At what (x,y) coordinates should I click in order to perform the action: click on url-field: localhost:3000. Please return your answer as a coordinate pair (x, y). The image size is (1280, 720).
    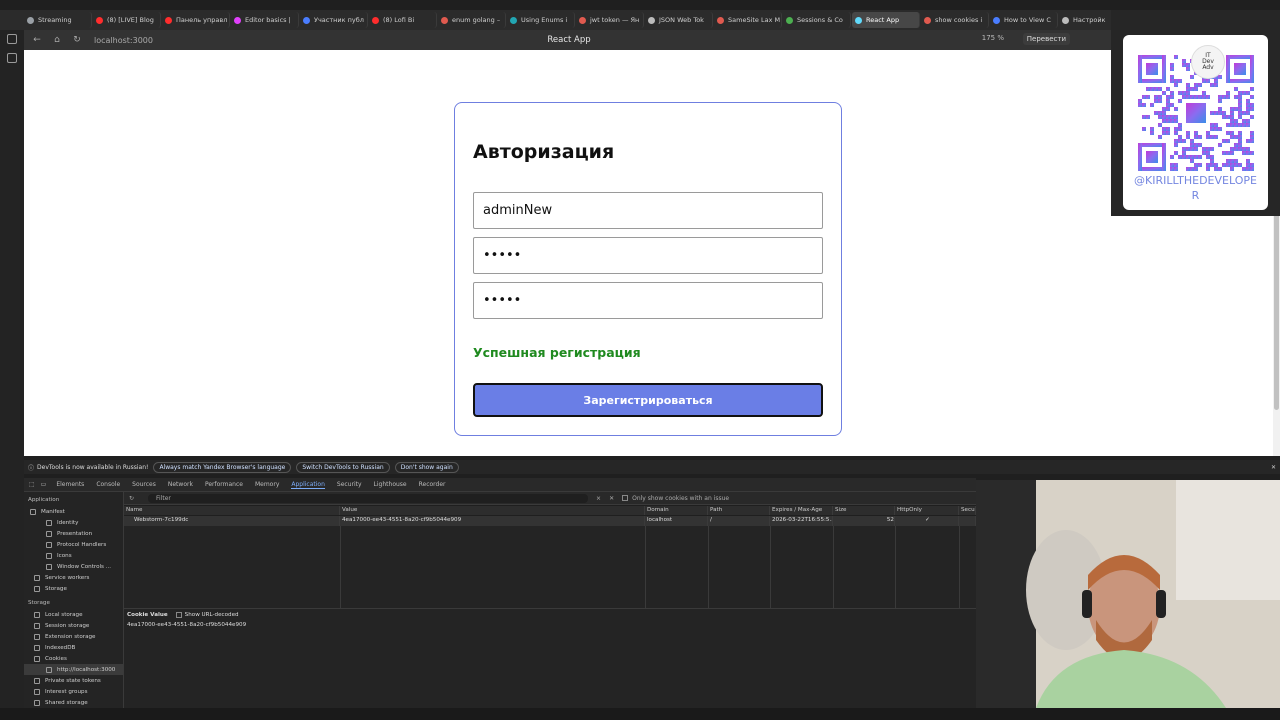
    Looking at the image, I should click on (123, 40).